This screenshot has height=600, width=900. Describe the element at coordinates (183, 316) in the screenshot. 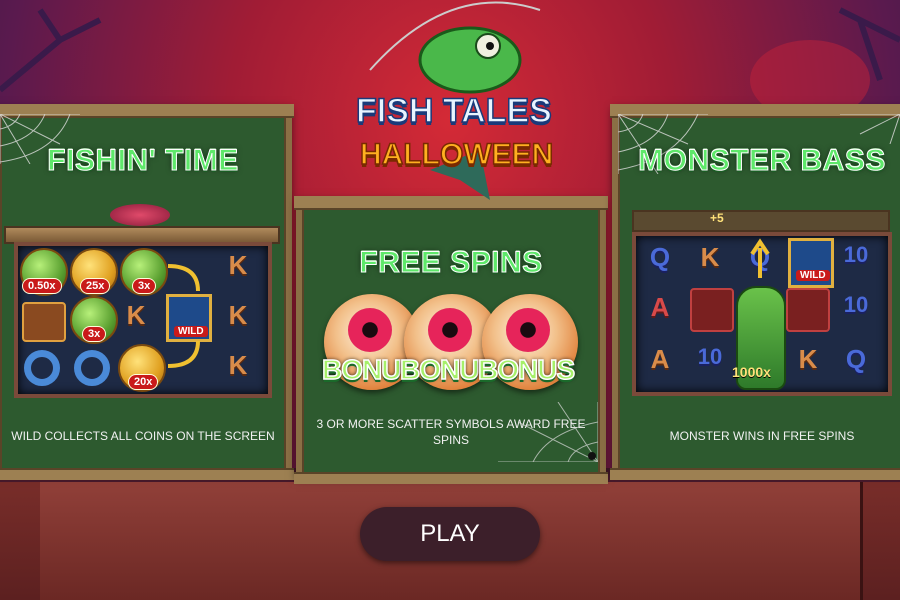

I see `arrow-icon` at that location.